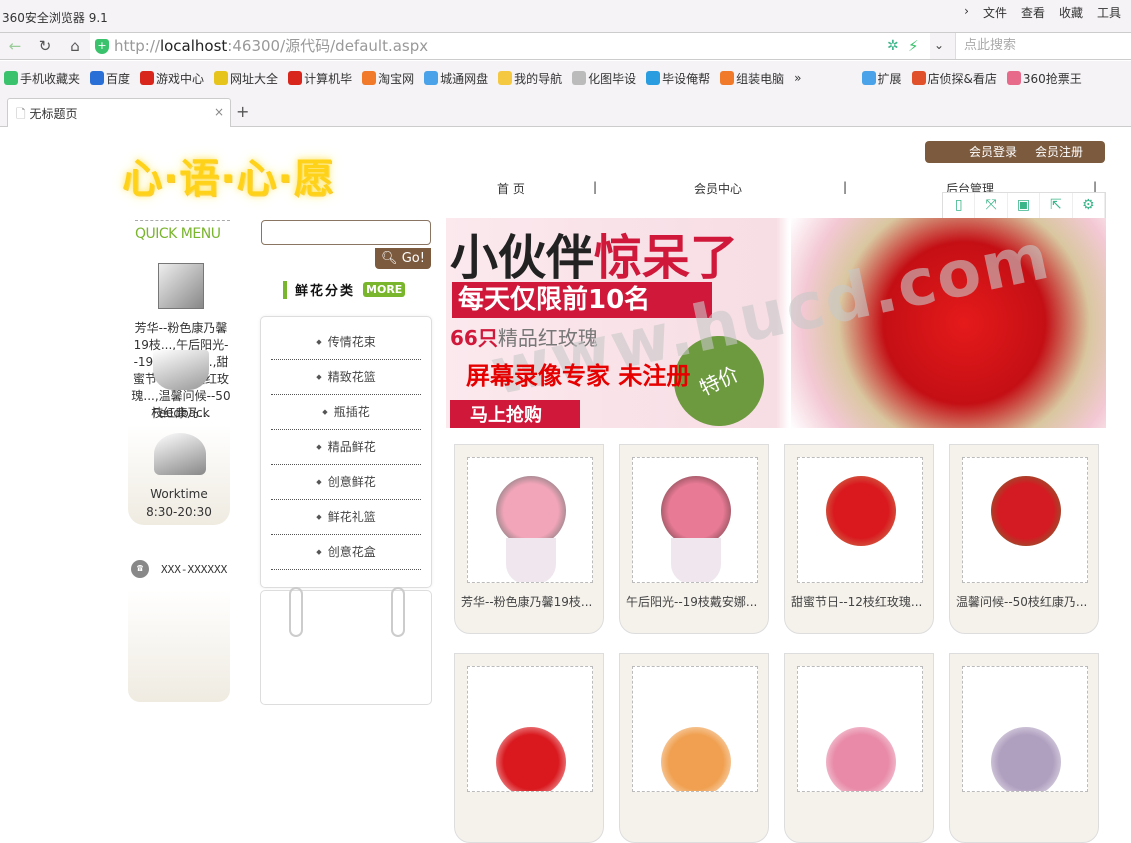 This screenshot has height=843, width=1131. What do you see at coordinates (995, 12) in the screenshot?
I see `menu-file: 文件` at bounding box center [995, 12].